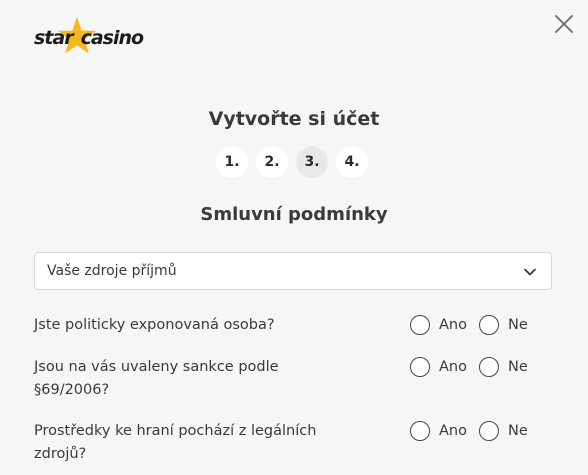 The width and height of the screenshot is (588, 475). I want to click on brand-wordmark: star casino, so click(89, 38).